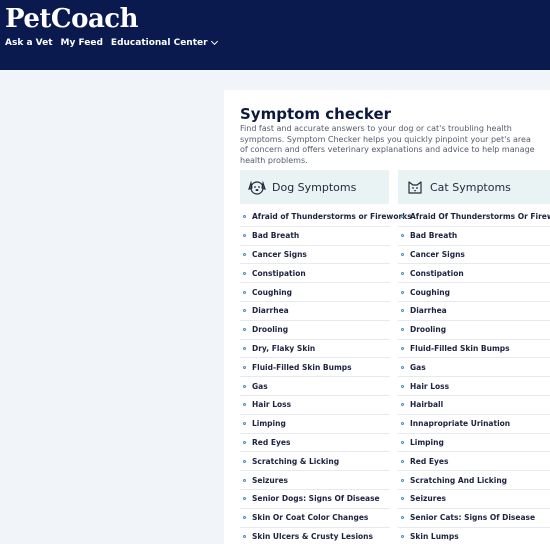 Image resolution: width=550 pixels, height=544 pixels. Describe the element at coordinates (315, 424) in the screenshot. I see `dog-symptom-item: Limping` at that location.